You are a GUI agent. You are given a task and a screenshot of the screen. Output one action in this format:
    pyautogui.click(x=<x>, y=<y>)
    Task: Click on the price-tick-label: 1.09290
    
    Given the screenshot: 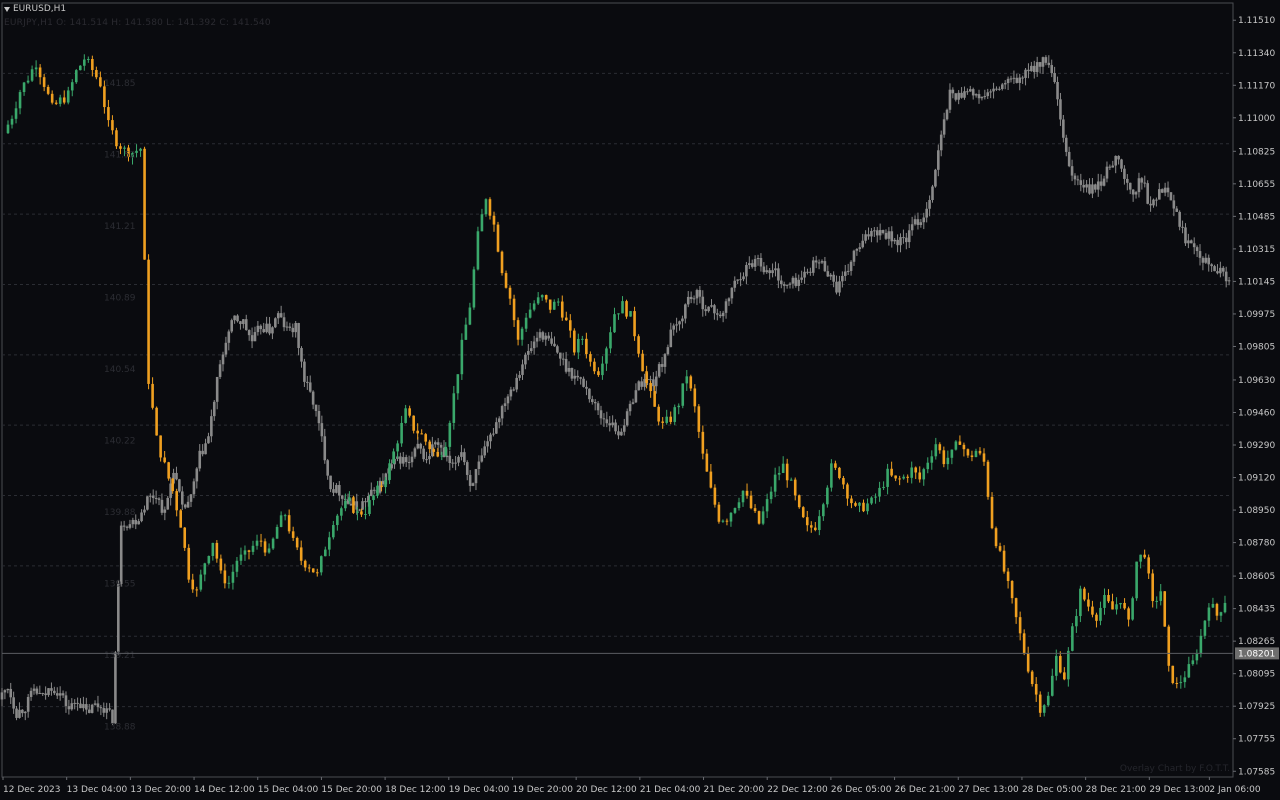 What is the action you would take?
    pyautogui.click(x=1256, y=446)
    